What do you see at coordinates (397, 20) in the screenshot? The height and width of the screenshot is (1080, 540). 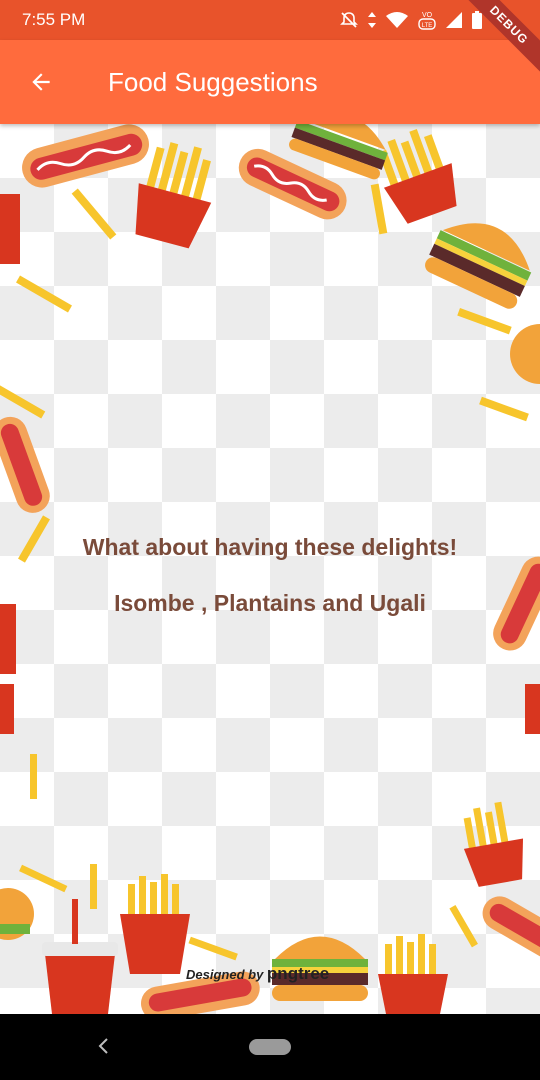 I see `wifi-icon` at bounding box center [397, 20].